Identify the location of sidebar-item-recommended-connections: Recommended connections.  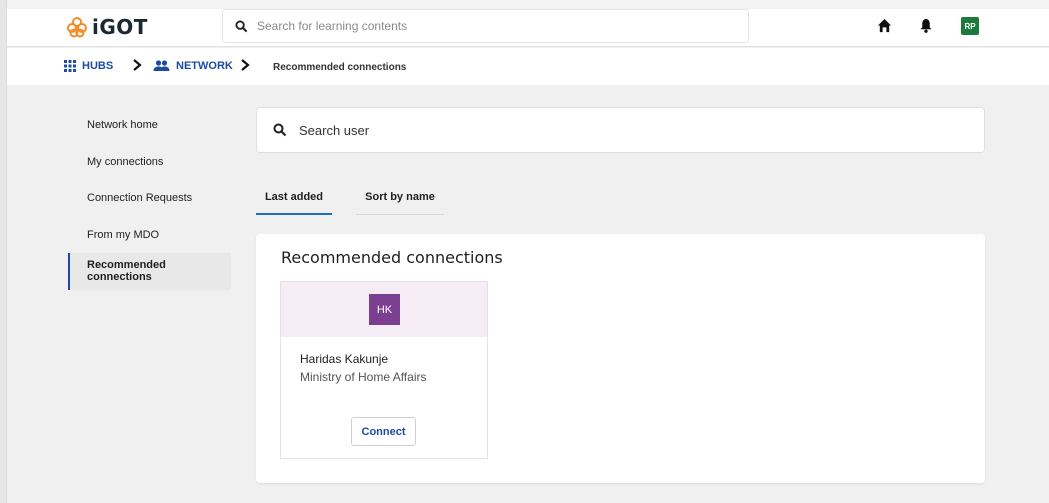
(149, 271).